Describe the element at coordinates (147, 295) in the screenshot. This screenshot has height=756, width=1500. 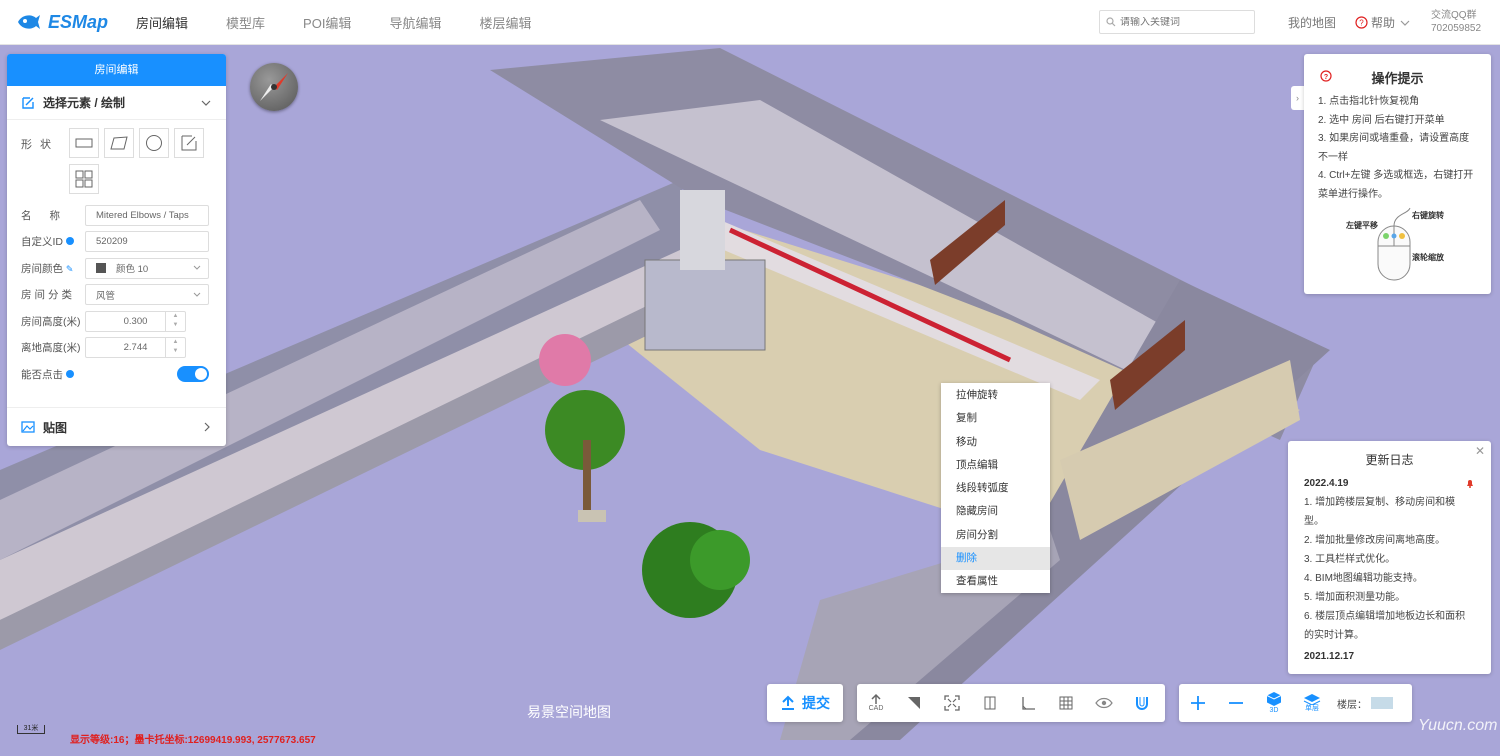
I see `room-category-select: 风管` at that location.